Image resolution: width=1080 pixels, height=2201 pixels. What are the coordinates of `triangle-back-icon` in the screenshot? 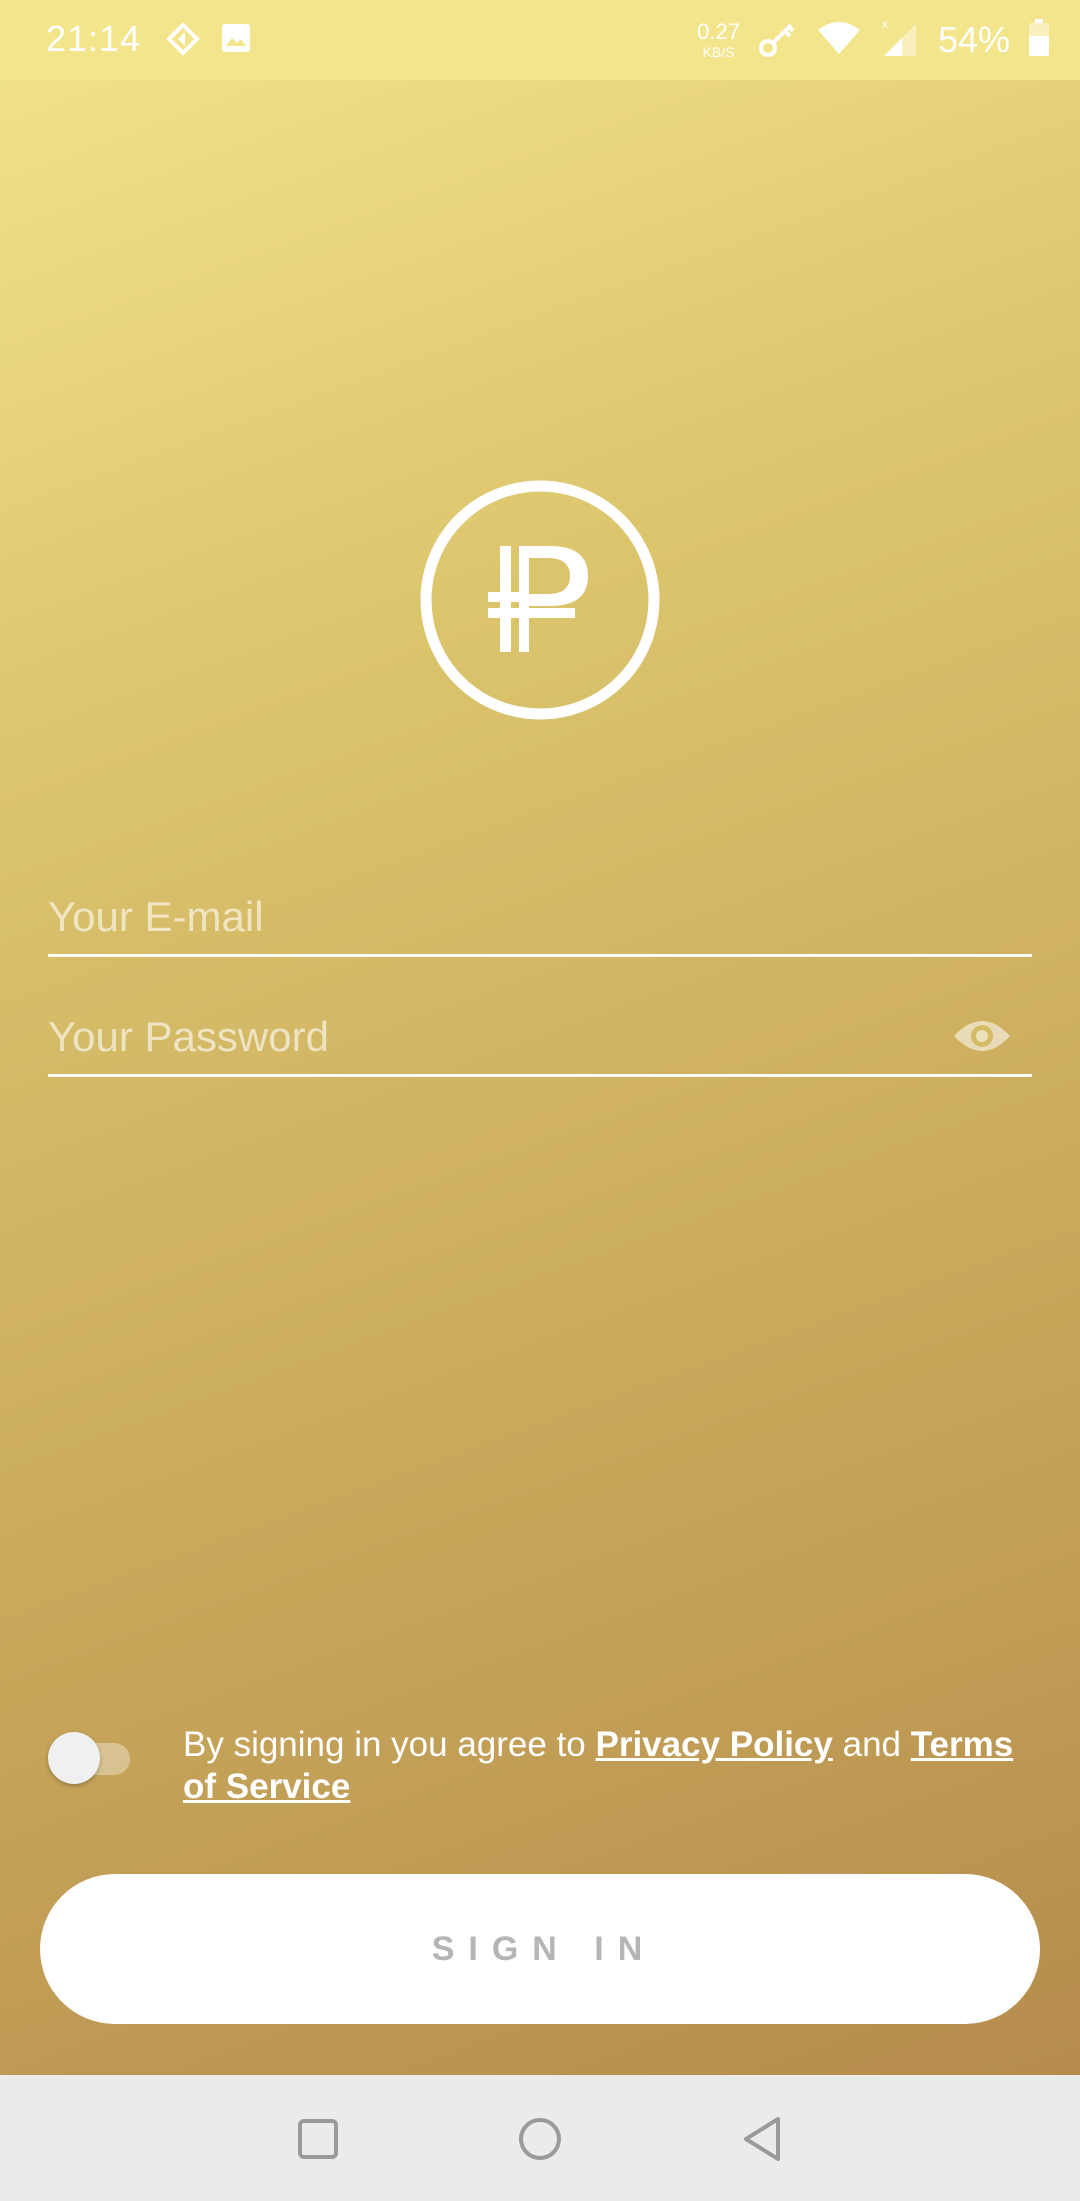 It's located at (764, 2139).